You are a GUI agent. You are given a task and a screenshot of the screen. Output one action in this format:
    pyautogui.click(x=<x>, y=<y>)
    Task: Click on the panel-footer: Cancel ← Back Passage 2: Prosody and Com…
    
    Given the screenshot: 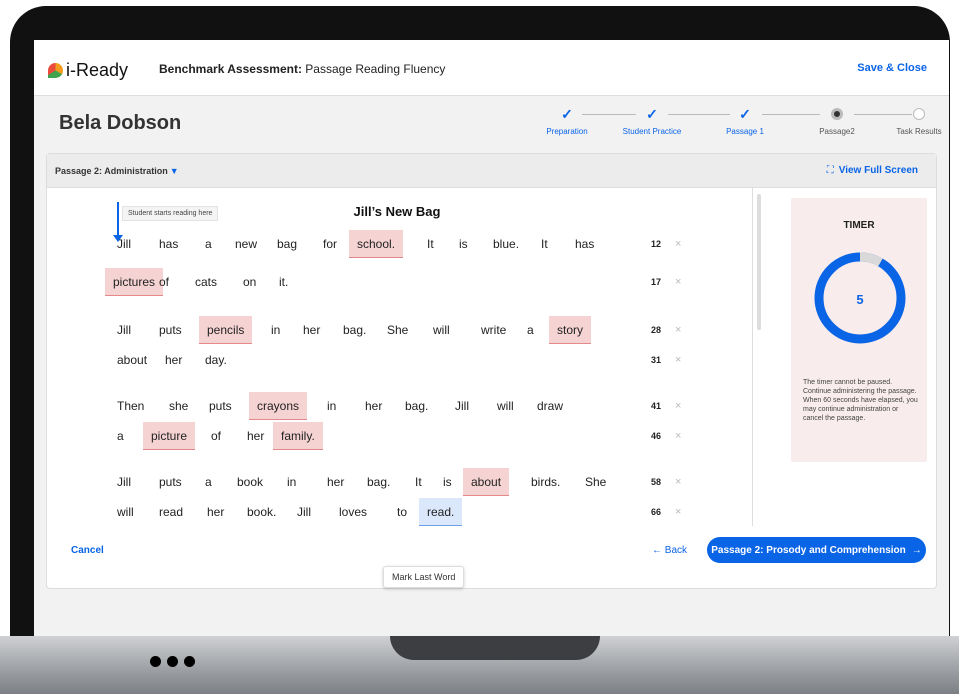 What is the action you would take?
    pyautogui.click(x=491, y=557)
    